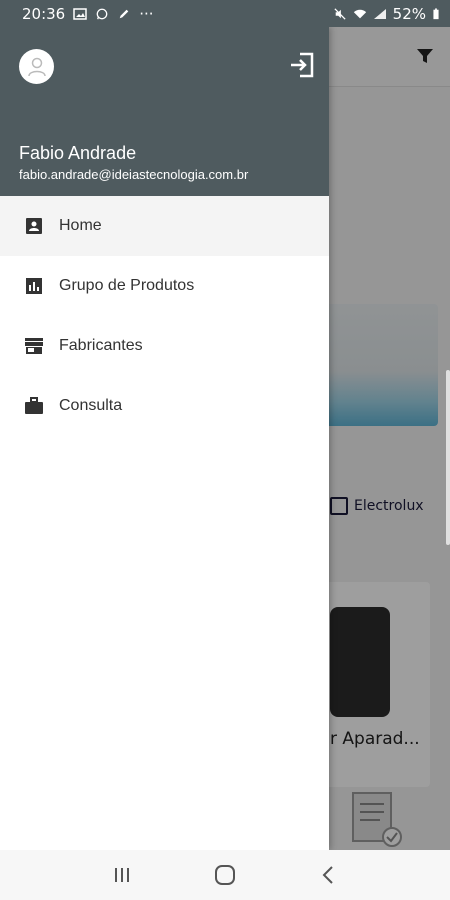 The height and width of the screenshot is (900, 450). I want to click on logout-icon, so click(302, 65).